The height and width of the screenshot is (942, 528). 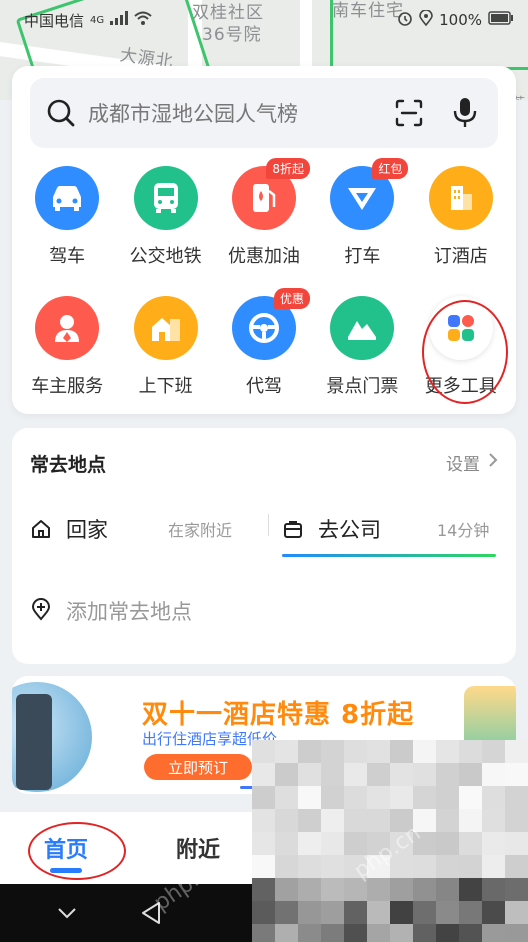 I want to click on commute-icon, so click(x=165, y=328).